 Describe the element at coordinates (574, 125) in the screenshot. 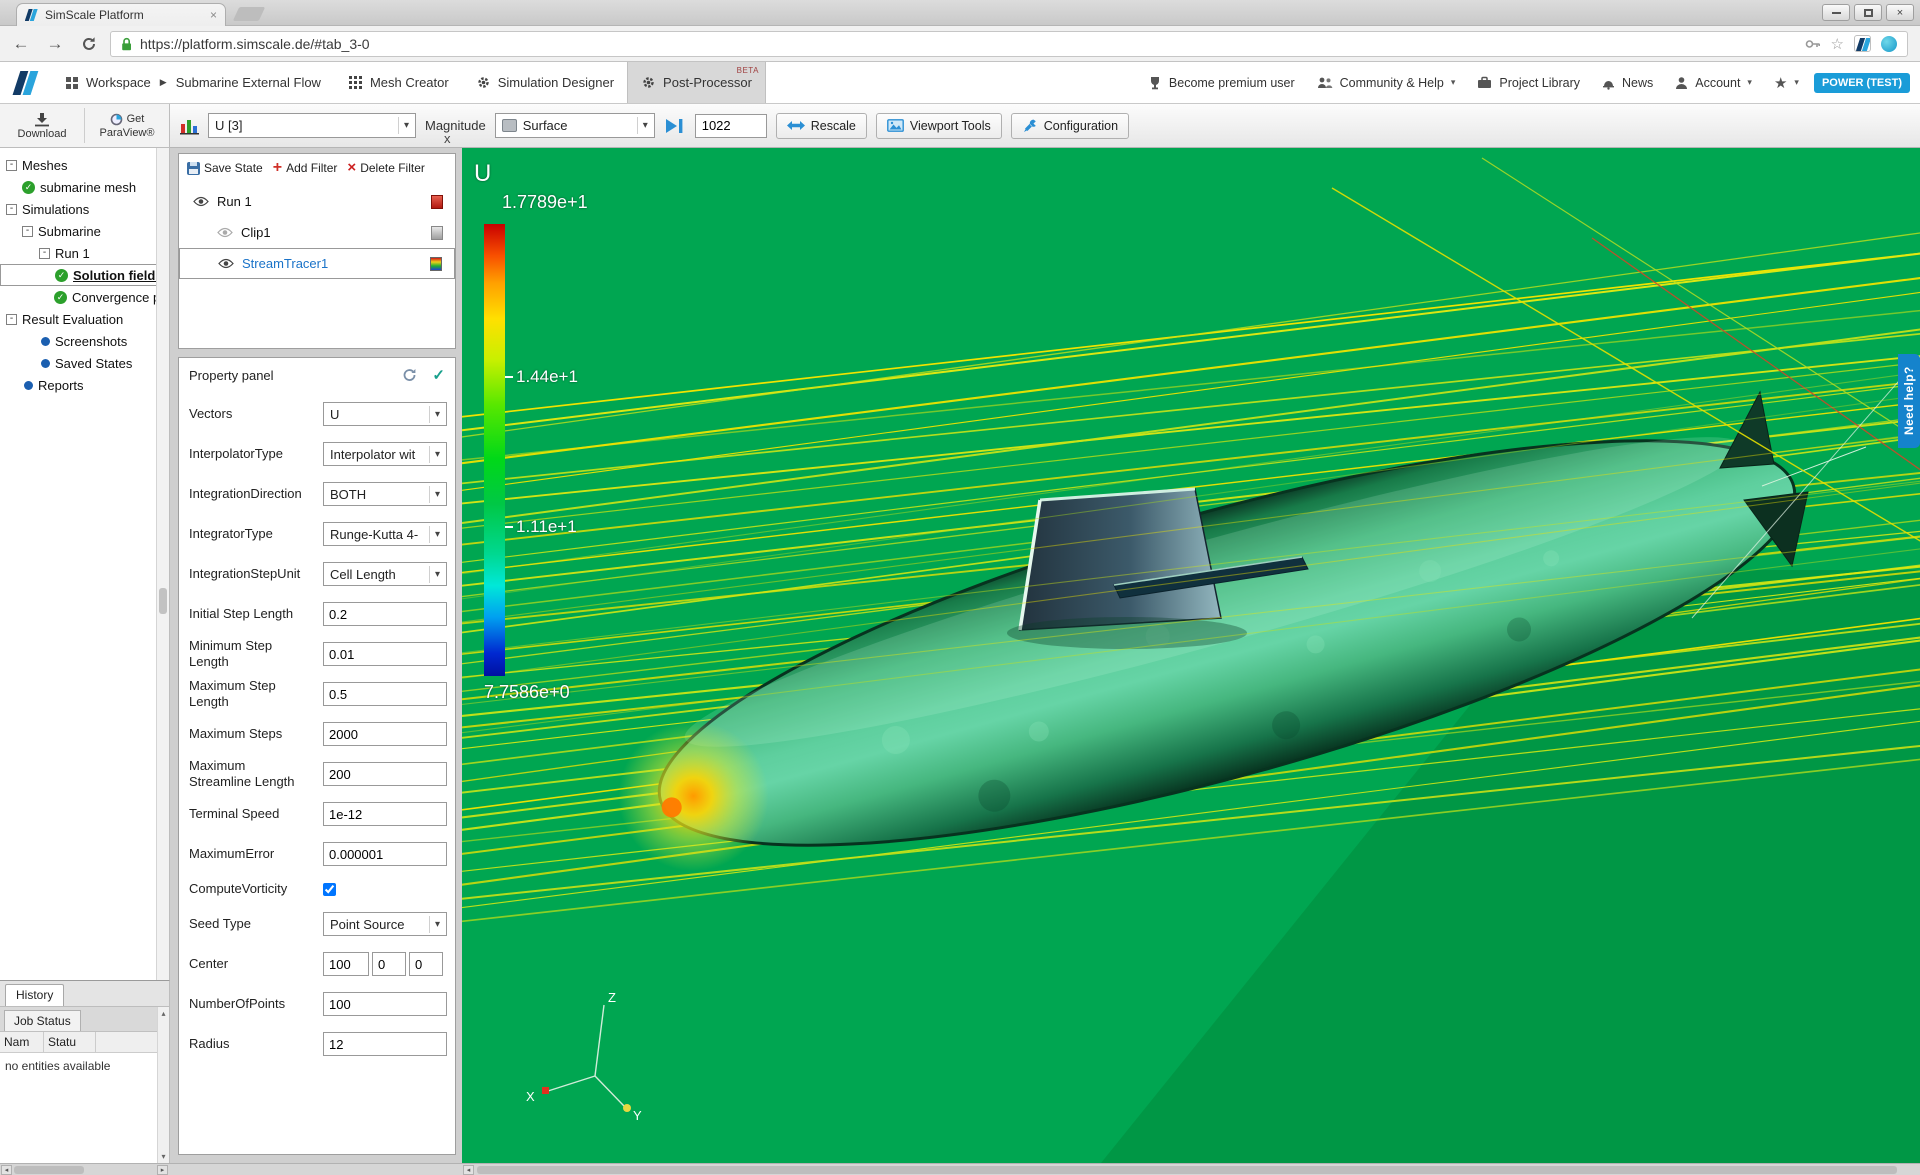

I see `representation-select: Surface ▾` at that location.